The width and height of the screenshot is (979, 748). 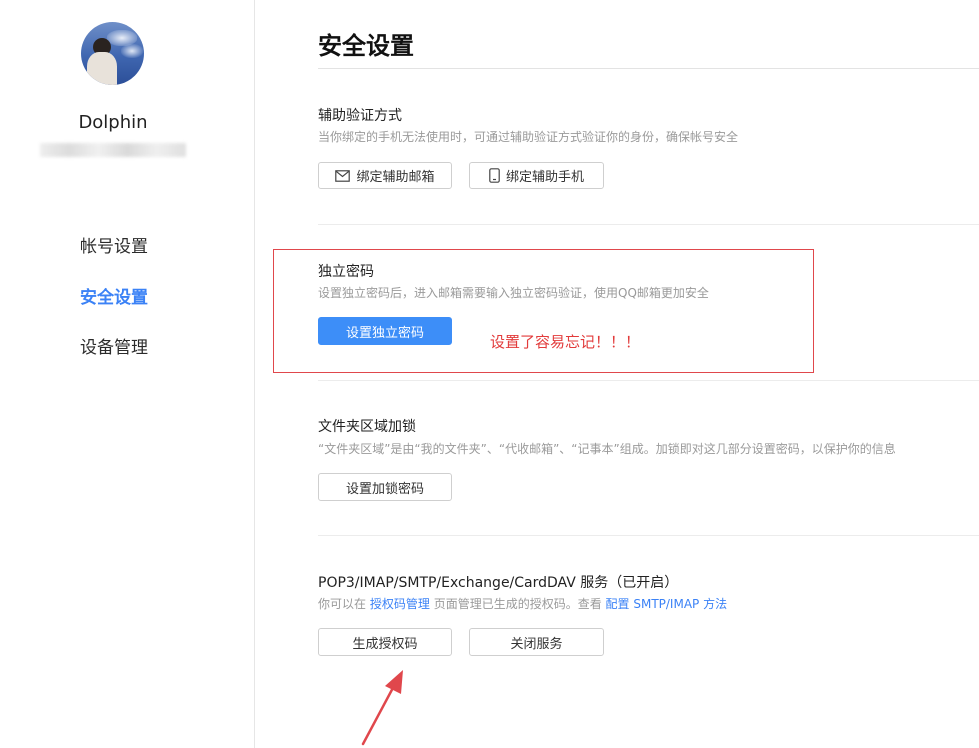 I want to click on generate-auth-code-button: 生成授权码, so click(x=385, y=642).